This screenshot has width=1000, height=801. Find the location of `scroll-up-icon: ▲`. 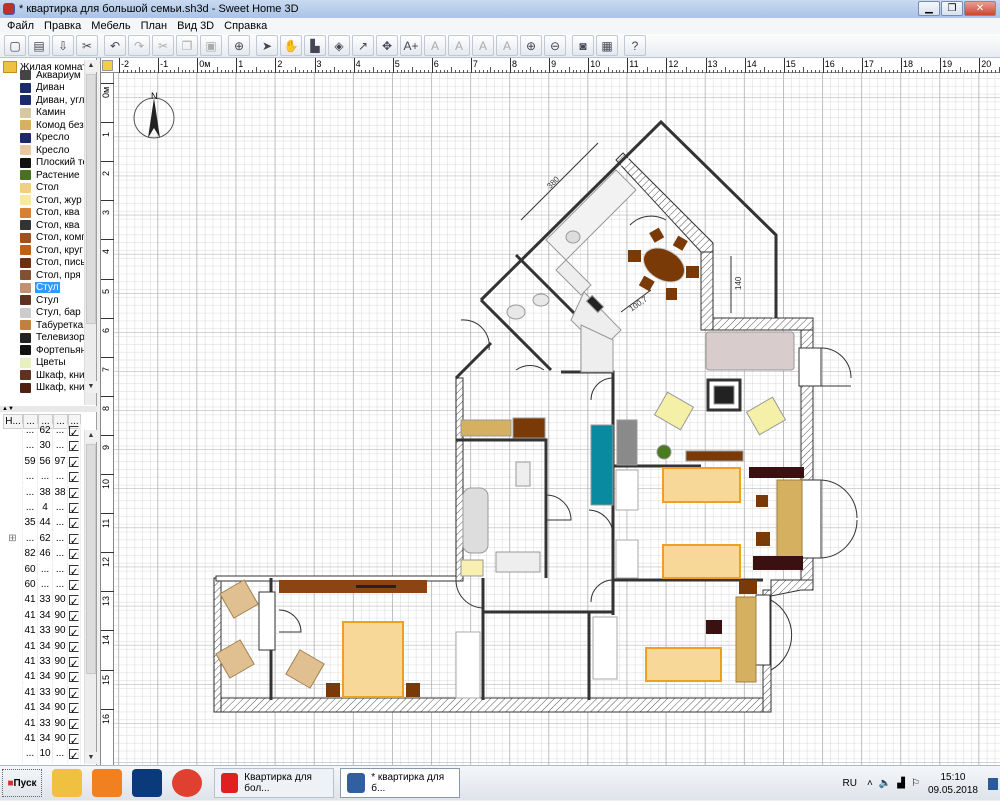

scroll-up-icon: ▲ is located at coordinates (91, 436).